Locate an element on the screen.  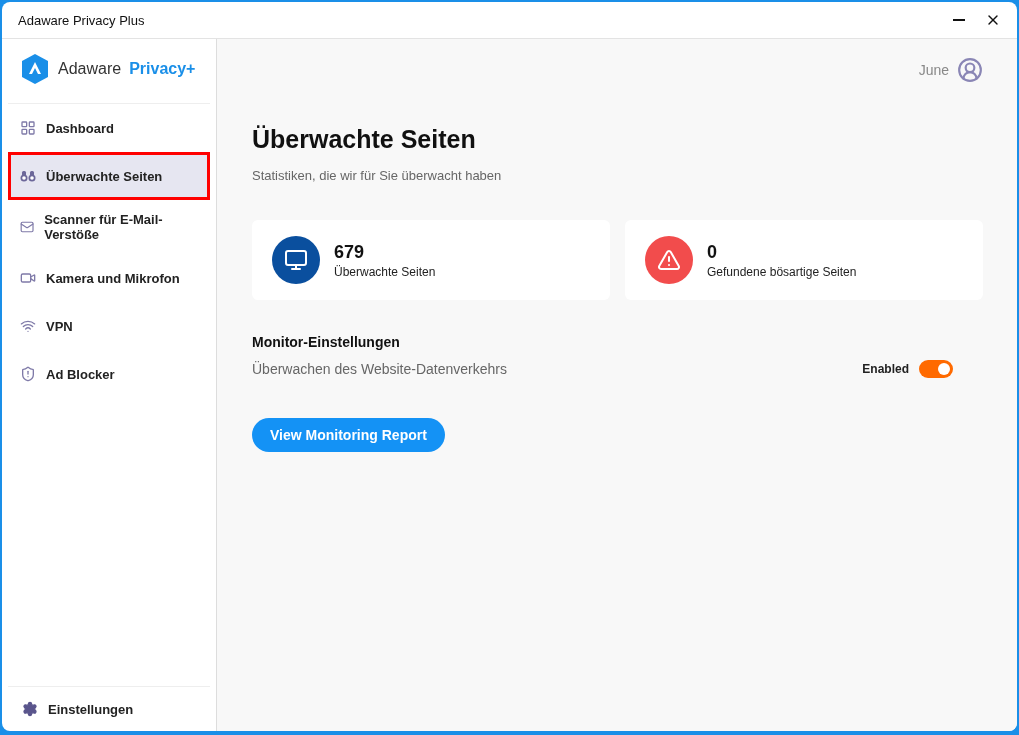
video-camera-icon is located at coordinates (28, 278).